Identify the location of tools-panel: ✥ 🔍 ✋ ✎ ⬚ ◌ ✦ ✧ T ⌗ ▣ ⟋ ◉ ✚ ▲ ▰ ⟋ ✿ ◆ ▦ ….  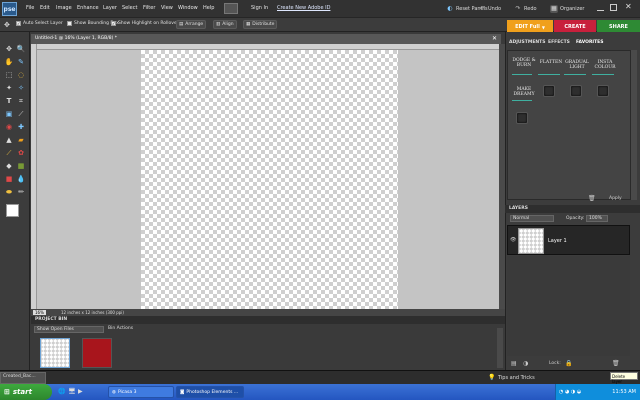
(15, 201).